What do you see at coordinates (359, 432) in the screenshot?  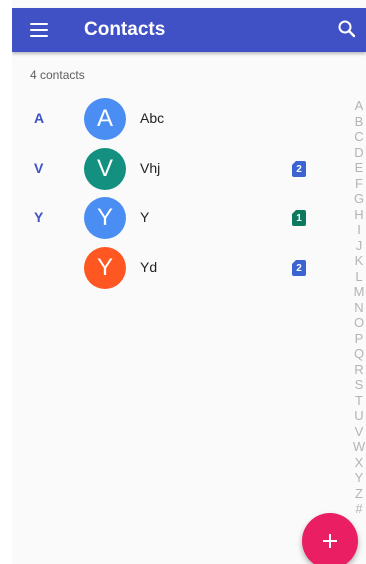 I see `index-letter: V` at bounding box center [359, 432].